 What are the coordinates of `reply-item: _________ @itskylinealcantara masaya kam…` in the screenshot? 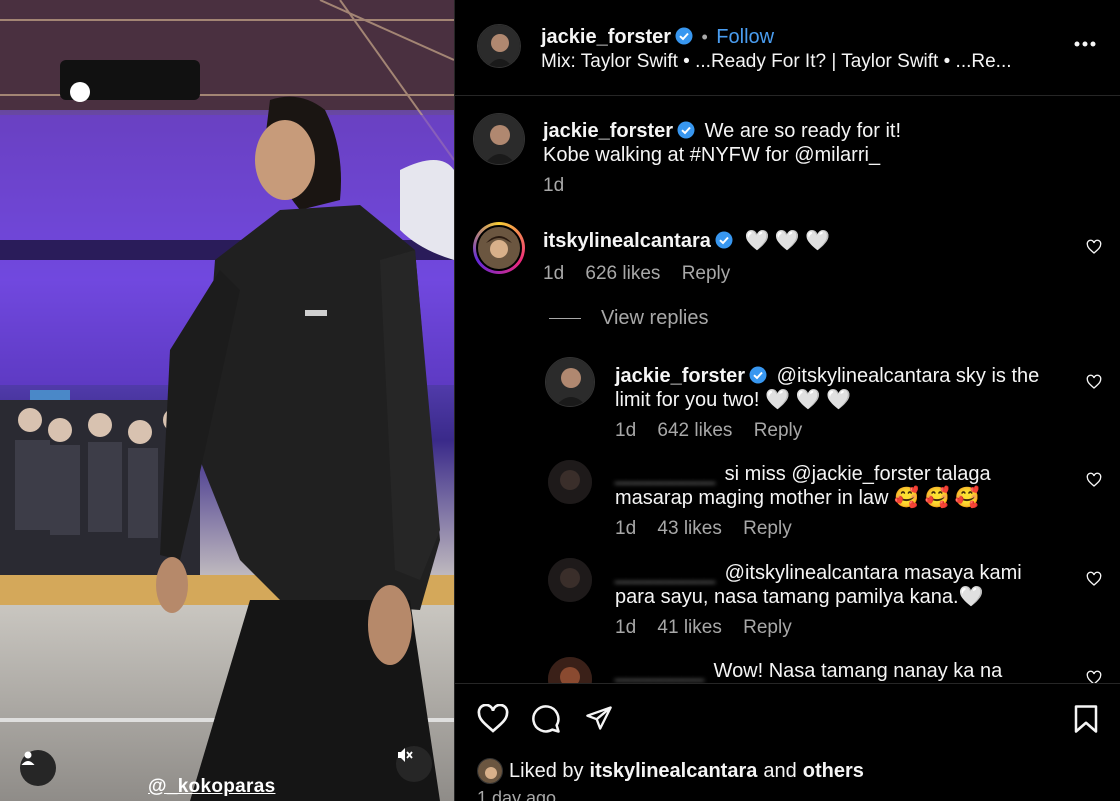 It's located at (840, 600).